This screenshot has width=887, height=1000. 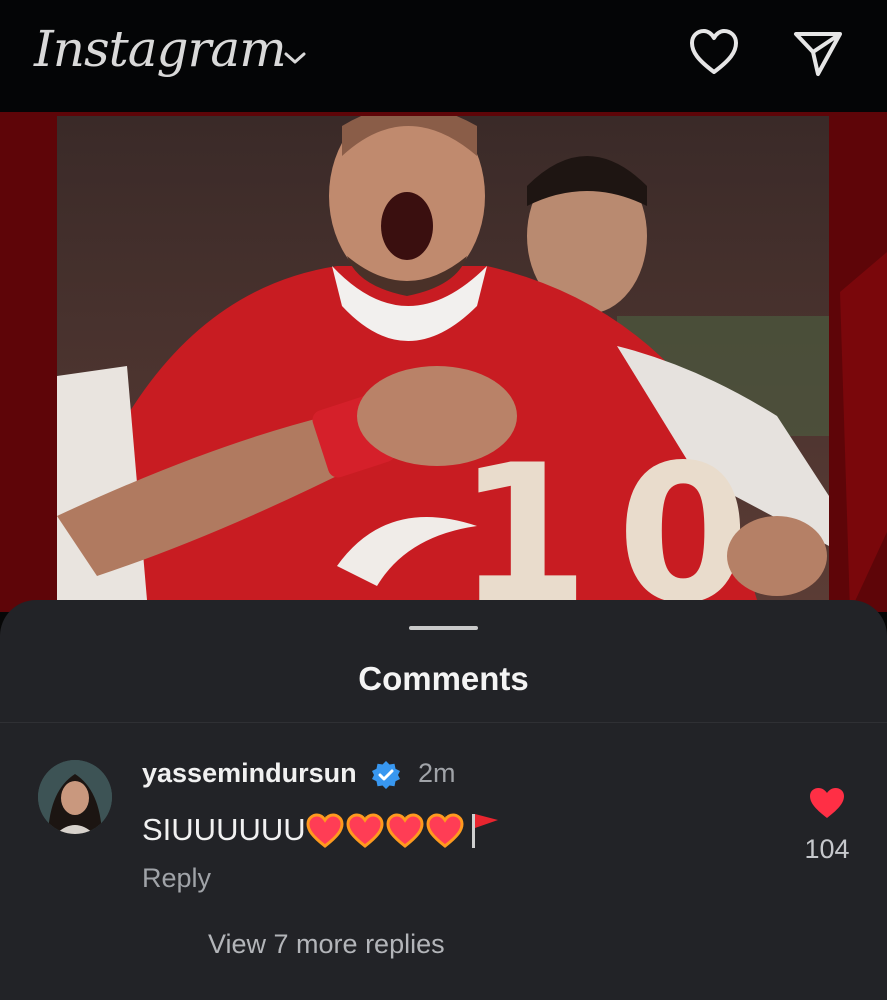 What do you see at coordinates (224, 829) in the screenshot?
I see `comment-text: SIUUUUUU` at bounding box center [224, 829].